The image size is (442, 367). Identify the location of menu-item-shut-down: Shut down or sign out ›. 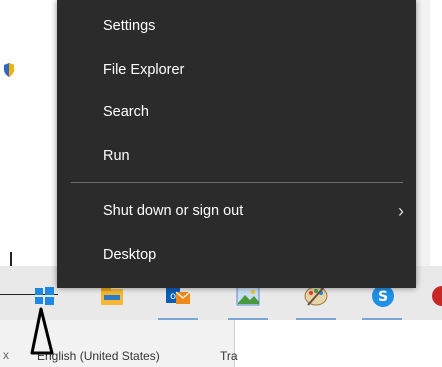
(236, 211).